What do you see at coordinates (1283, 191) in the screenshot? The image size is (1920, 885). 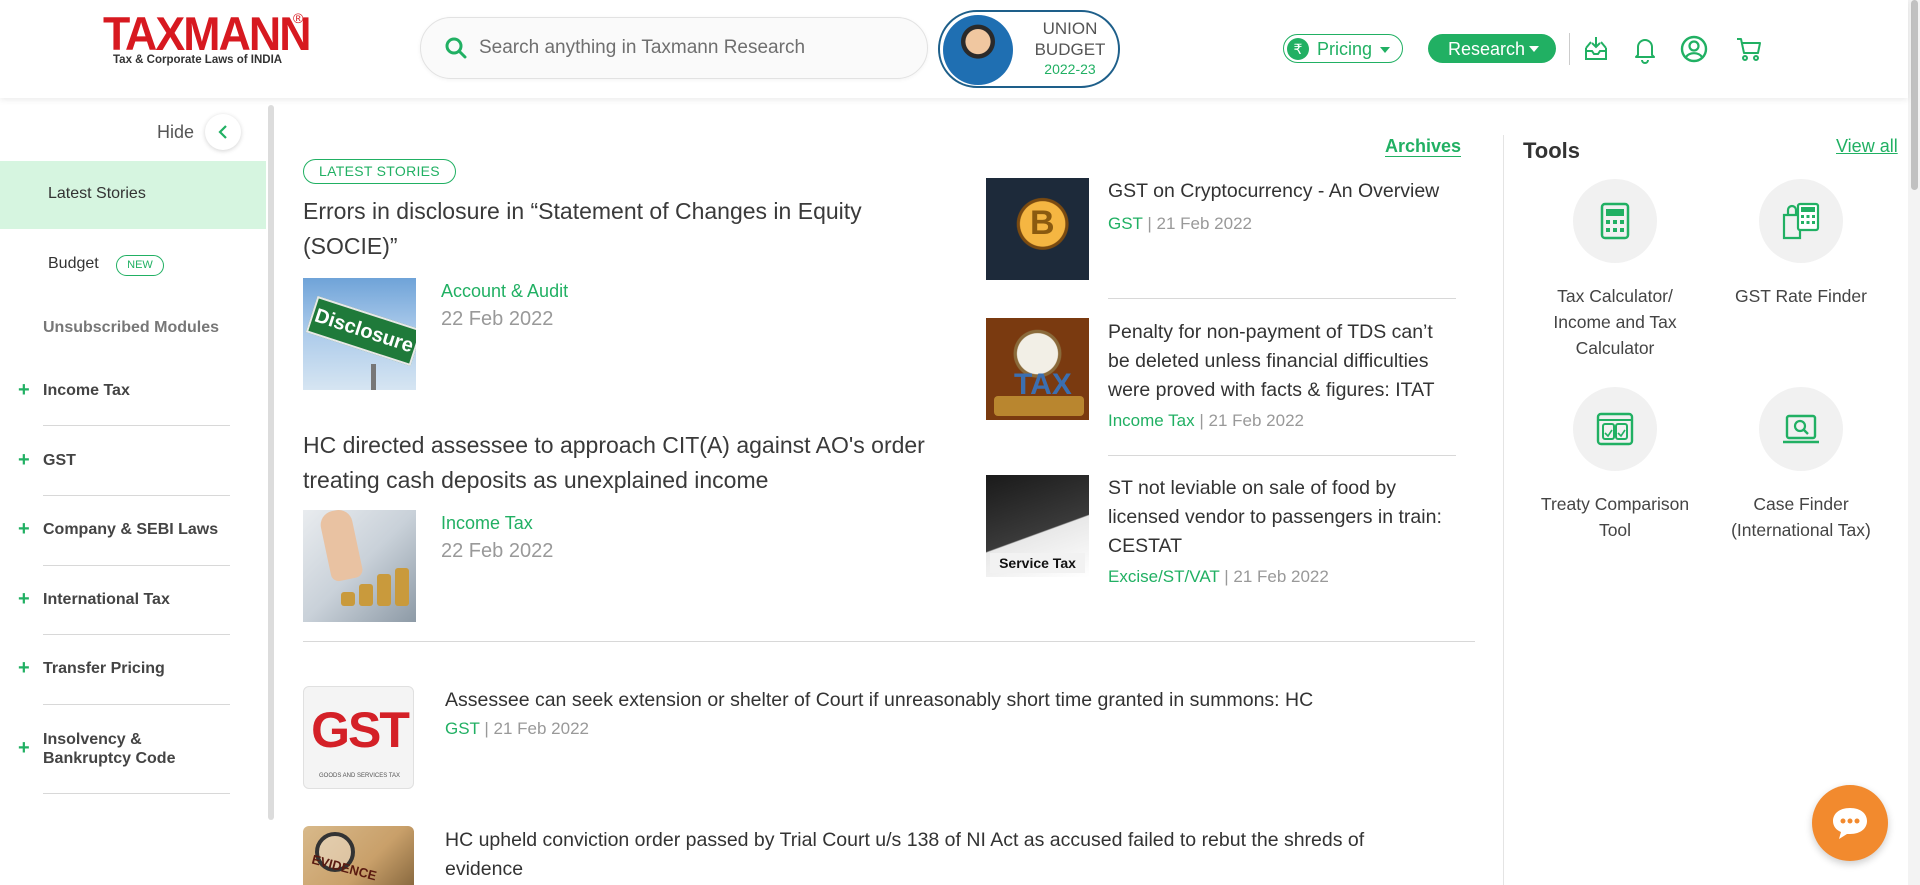 I see `story-title: GST on Cryptocurrency - An Overview` at bounding box center [1283, 191].